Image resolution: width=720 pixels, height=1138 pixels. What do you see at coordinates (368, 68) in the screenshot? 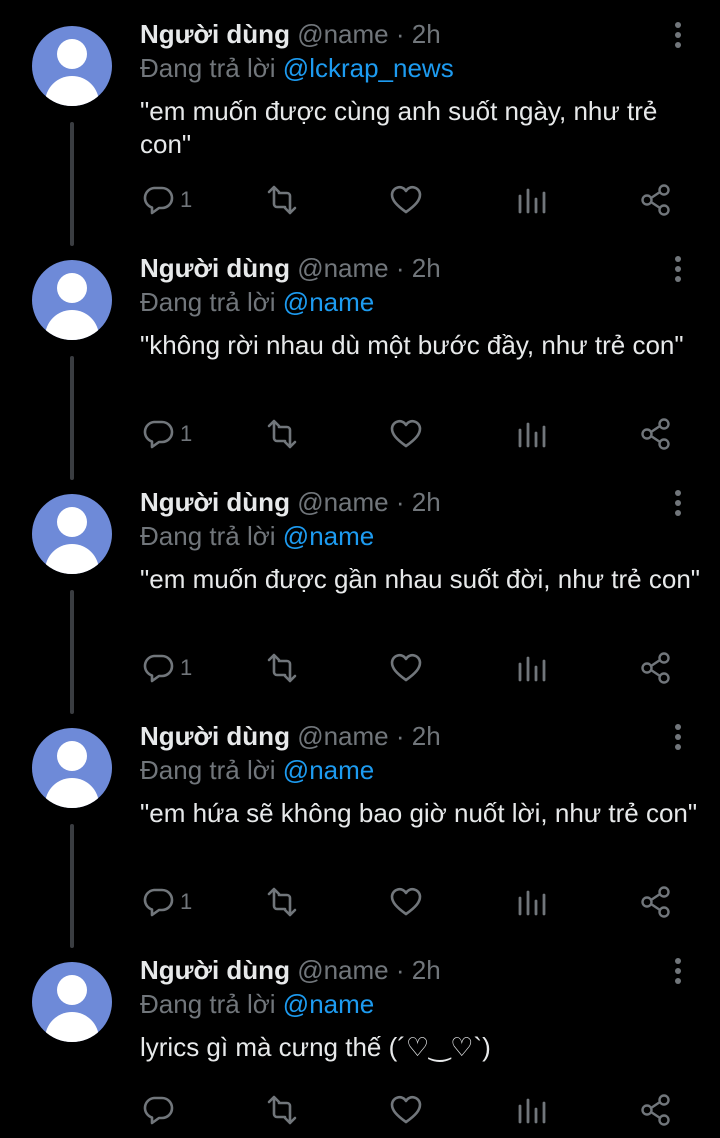
I see `replying-to-mention: @lckrap_news` at bounding box center [368, 68].